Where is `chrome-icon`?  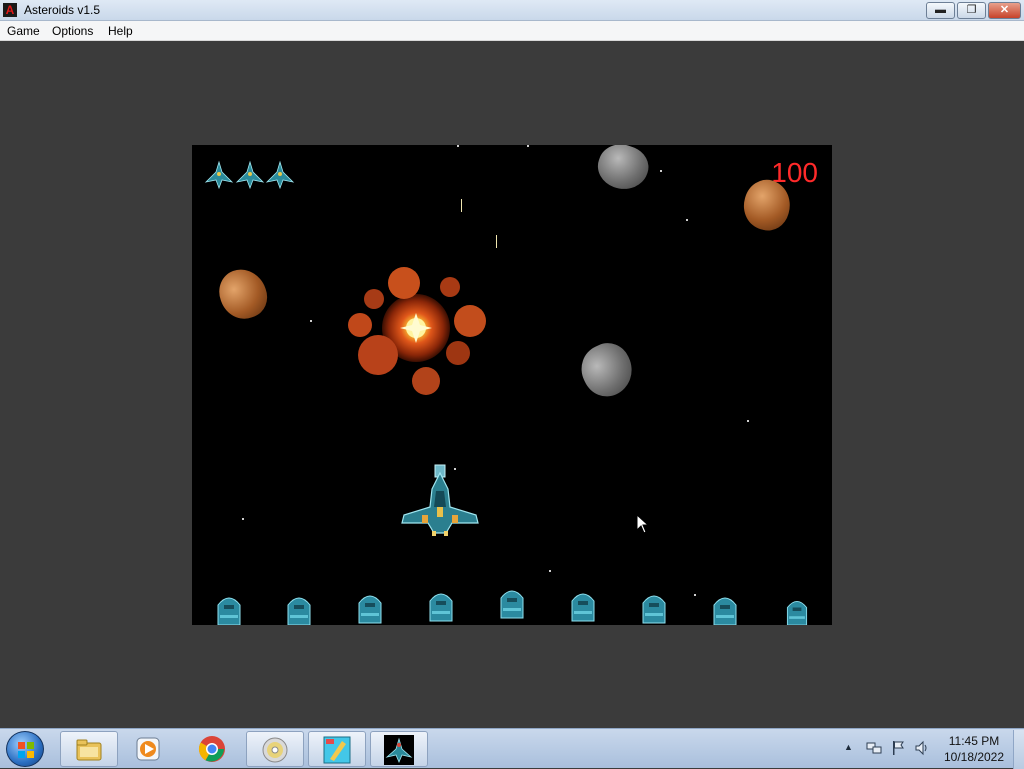 chrome-icon is located at coordinates (211, 749).